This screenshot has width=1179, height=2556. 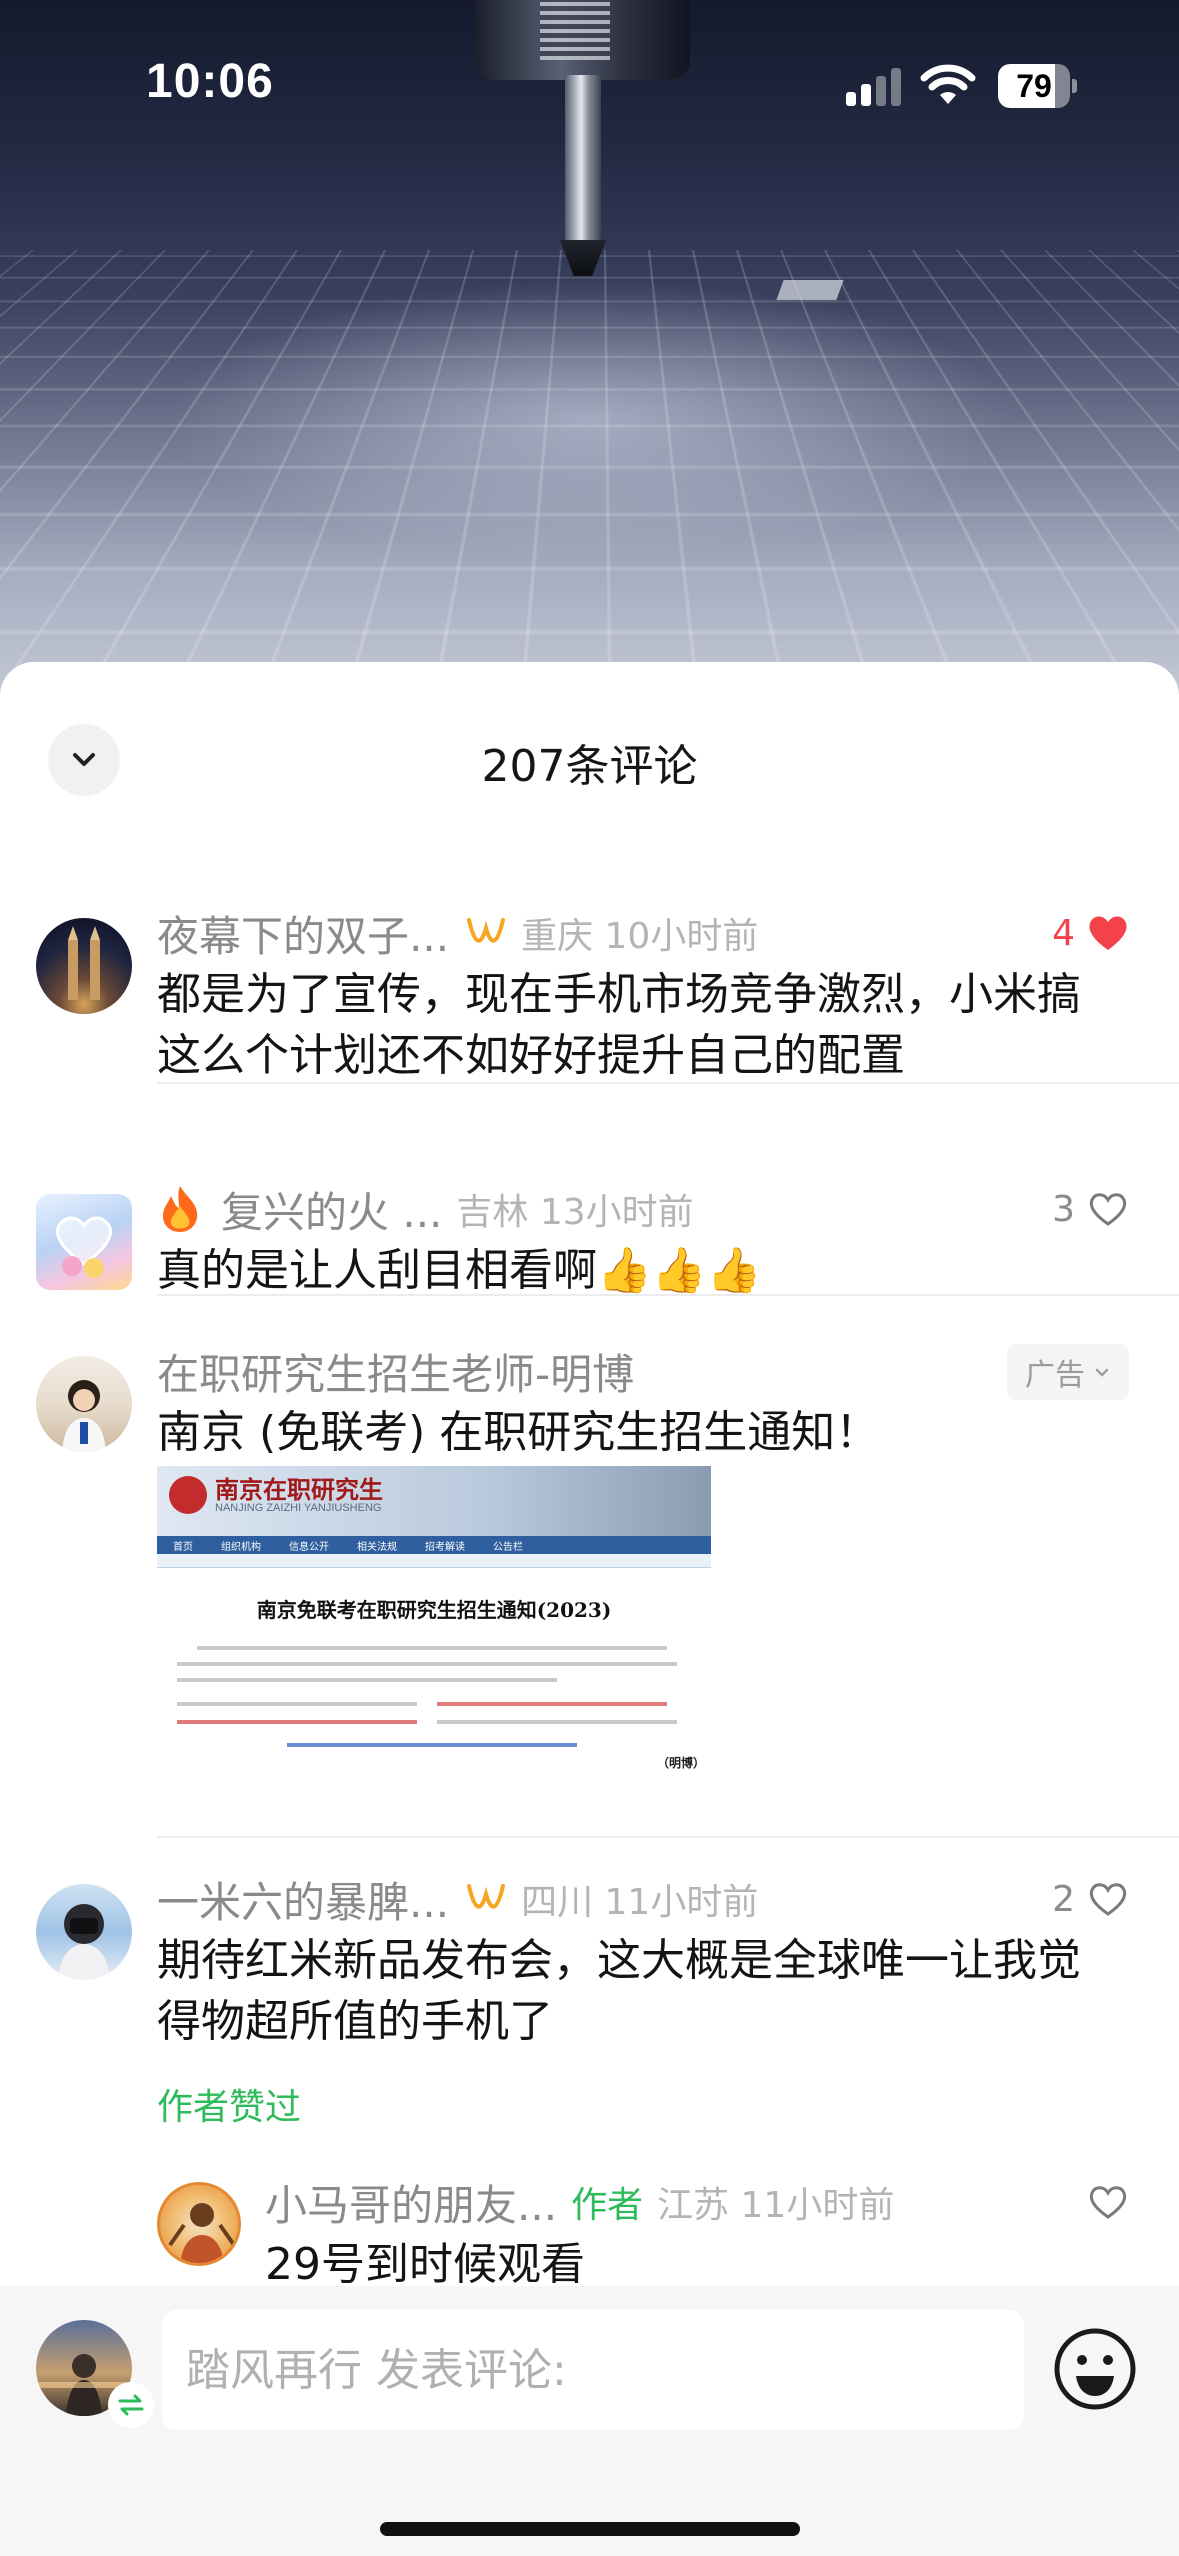 What do you see at coordinates (457, 933) in the screenshot?
I see `comment-meta: 夜幕下的双子... 重庆 10小时前` at bounding box center [457, 933].